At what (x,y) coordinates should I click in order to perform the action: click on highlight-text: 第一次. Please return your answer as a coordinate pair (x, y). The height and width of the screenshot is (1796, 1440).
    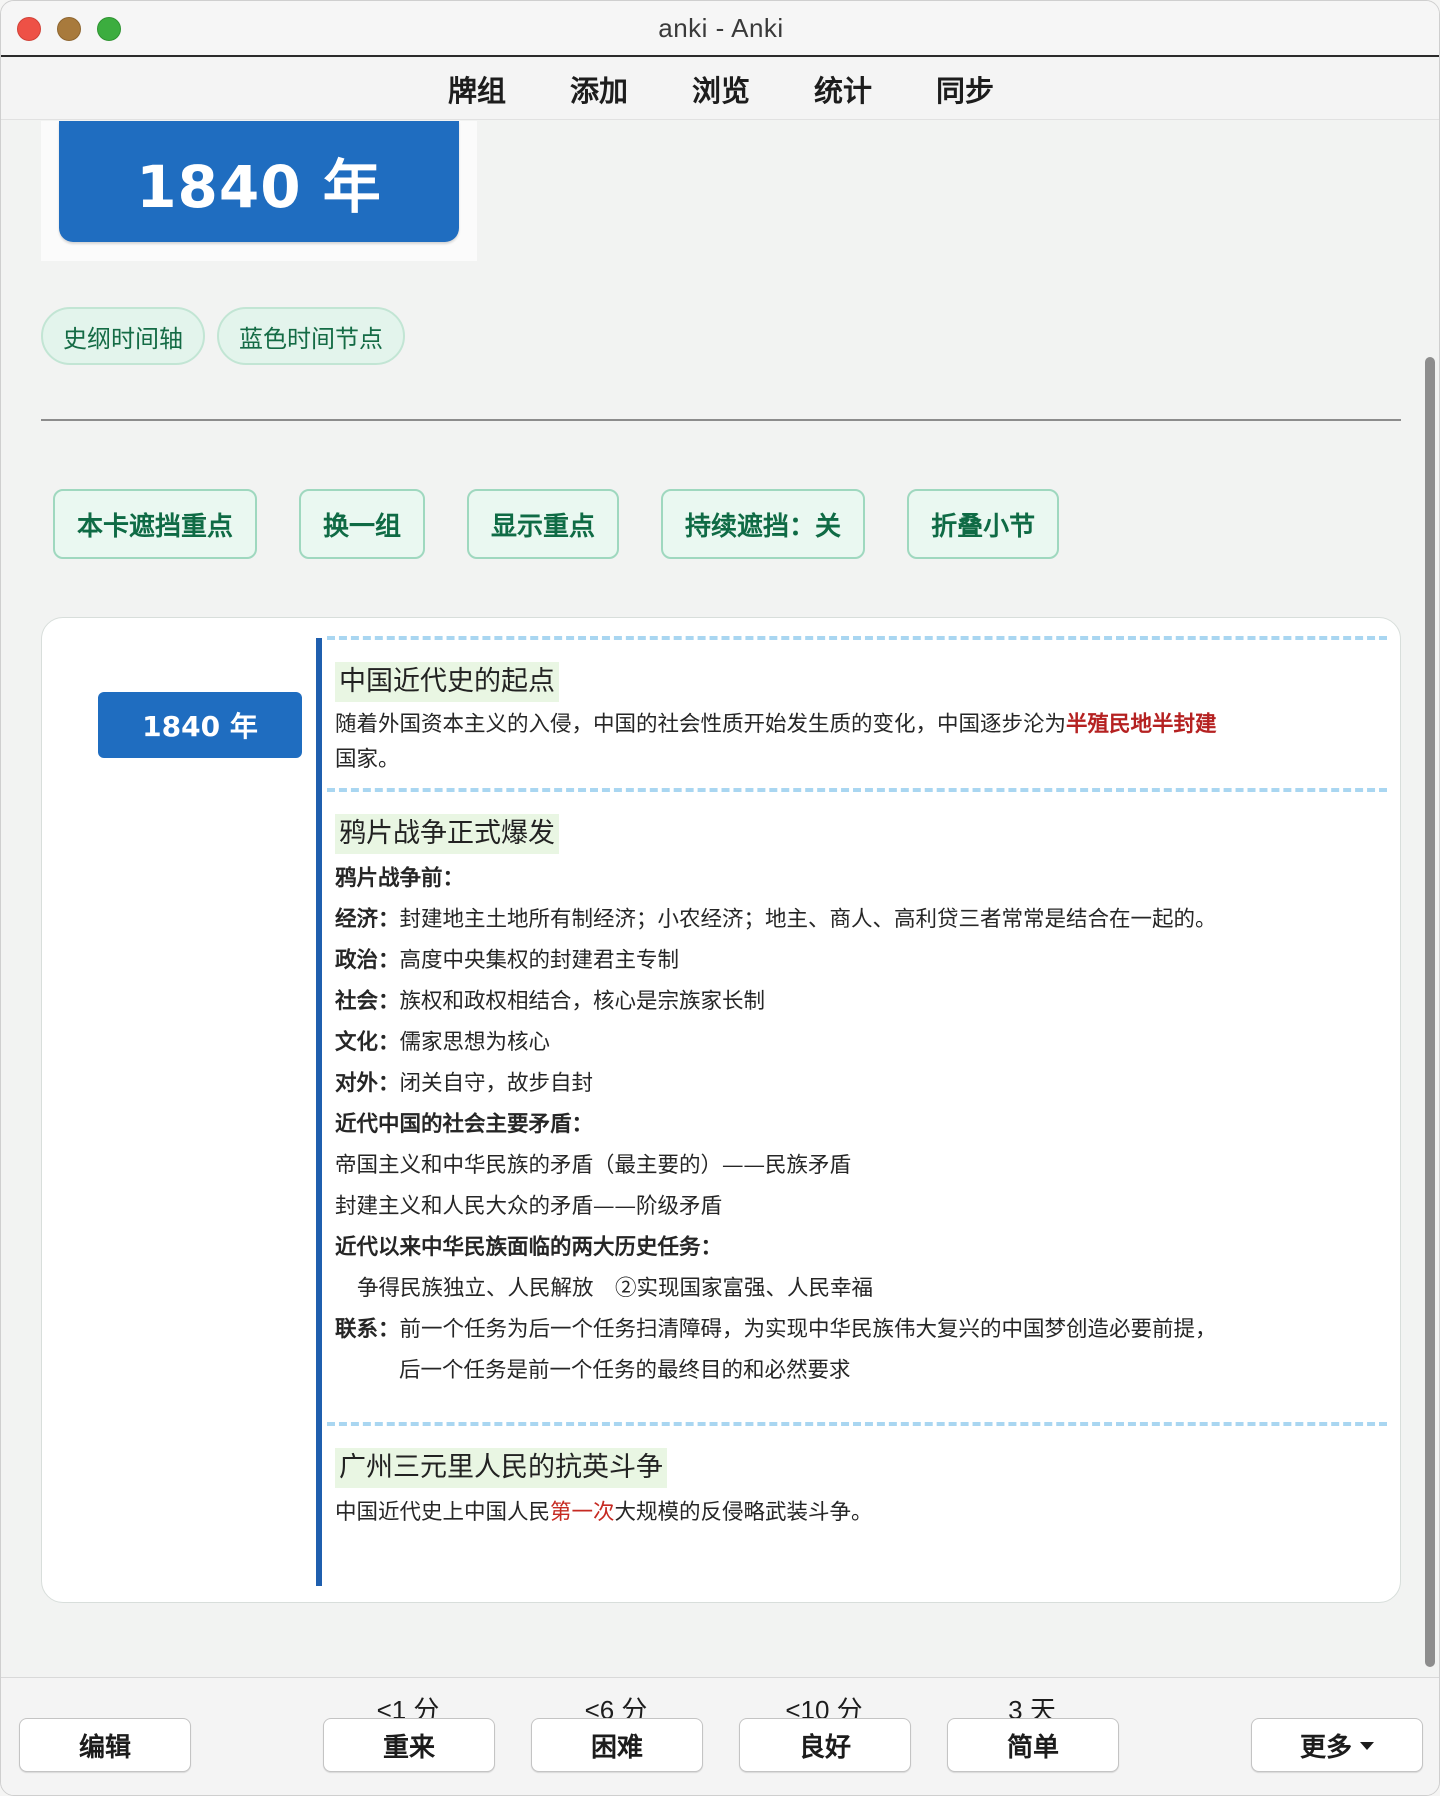
    Looking at the image, I should click on (582, 1512).